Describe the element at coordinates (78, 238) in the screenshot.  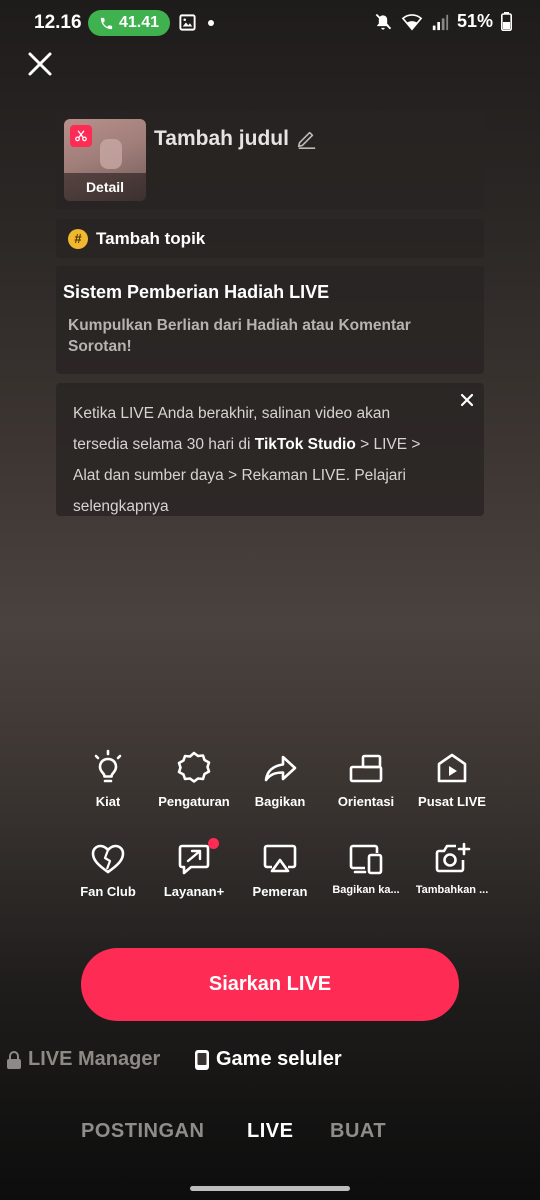
I see `hashtag-icon: #` at that location.